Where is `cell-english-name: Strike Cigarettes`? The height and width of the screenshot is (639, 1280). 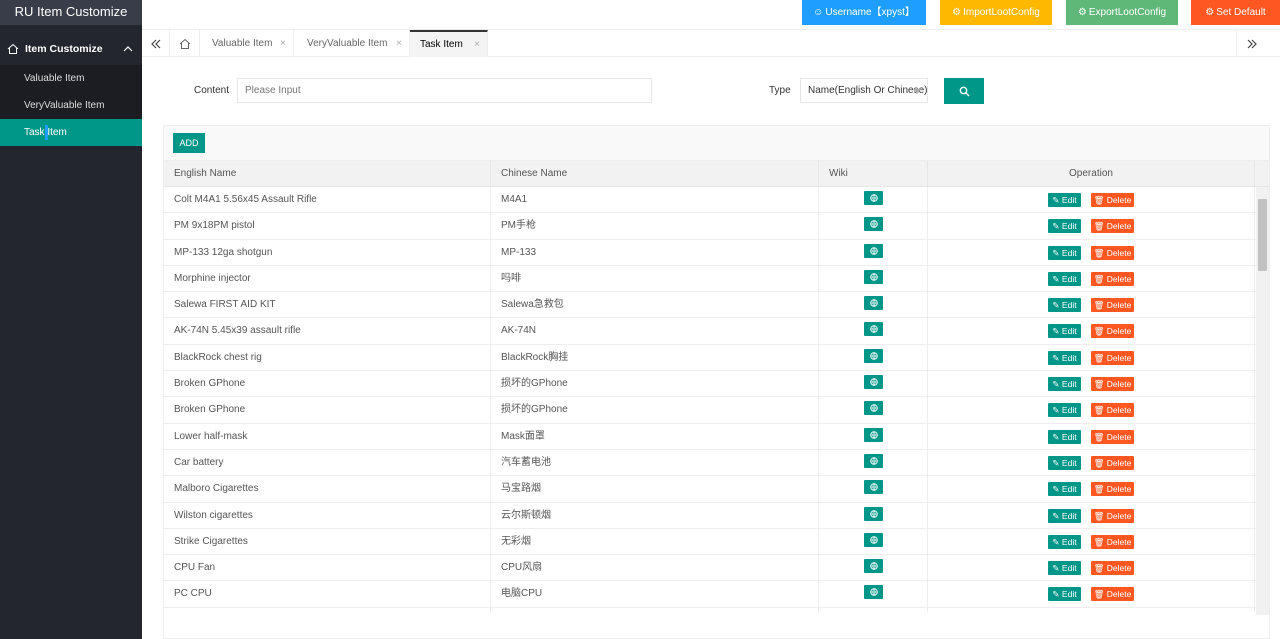
cell-english-name: Strike Cigarettes is located at coordinates (327, 541).